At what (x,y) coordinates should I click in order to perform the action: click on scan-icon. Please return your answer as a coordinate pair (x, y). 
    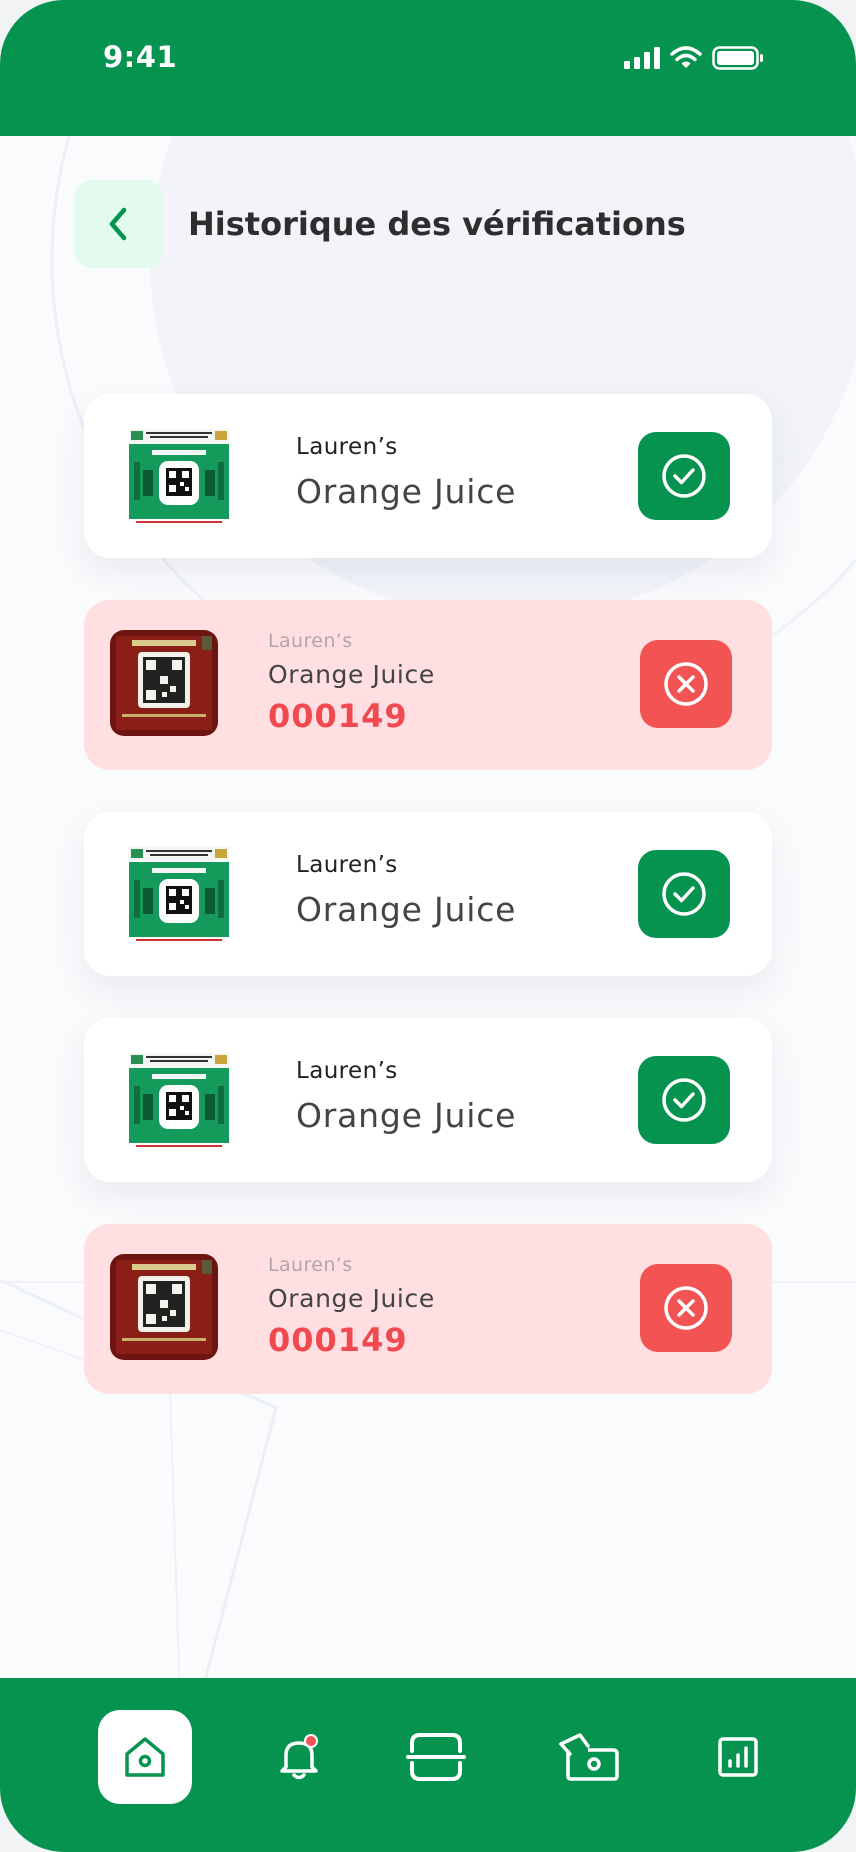
    Looking at the image, I should click on (436, 1757).